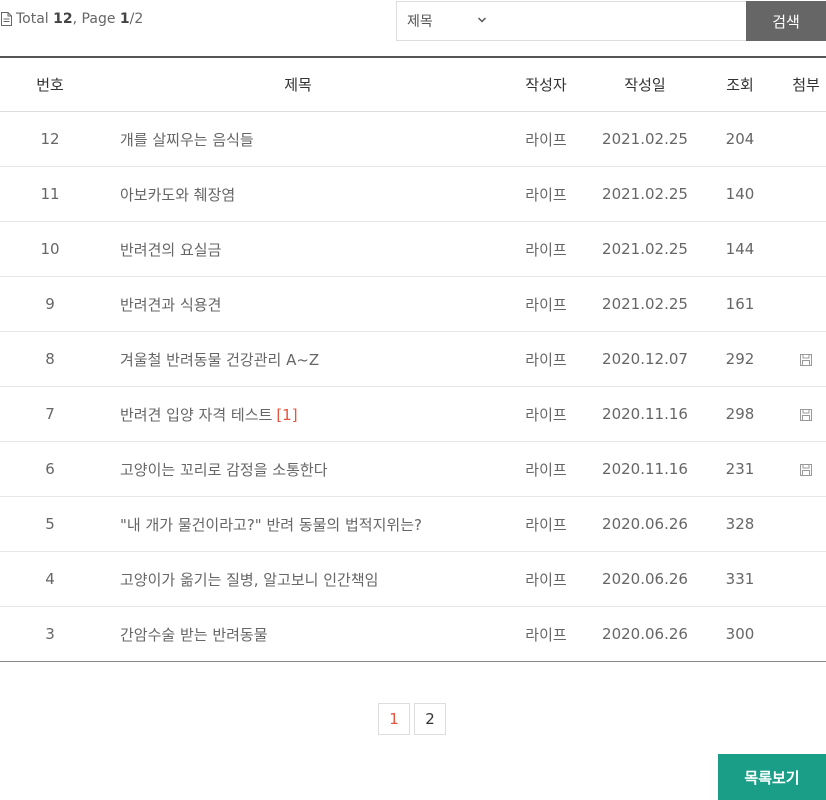 This screenshot has height=800, width=826. I want to click on pagination: 1 2, so click(412, 719).